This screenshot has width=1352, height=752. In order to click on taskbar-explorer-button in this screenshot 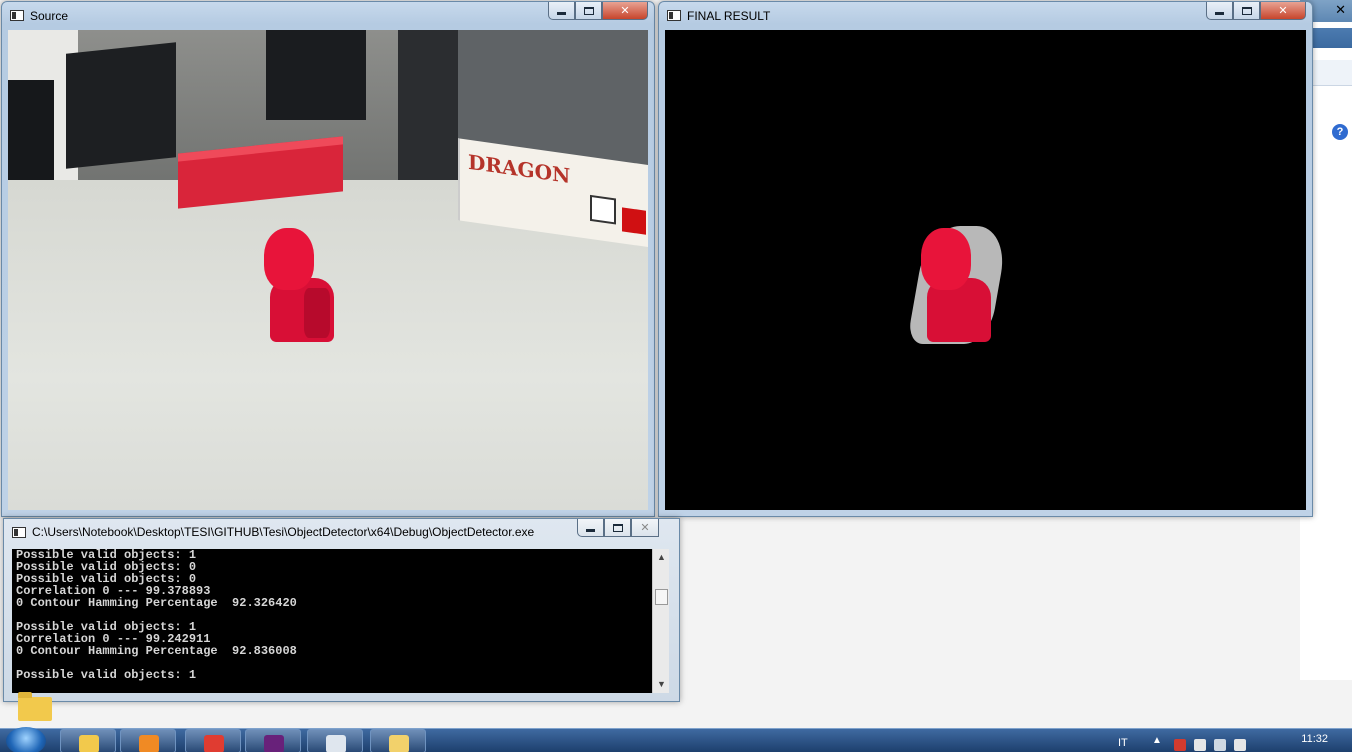, I will do `click(88, 740)`.